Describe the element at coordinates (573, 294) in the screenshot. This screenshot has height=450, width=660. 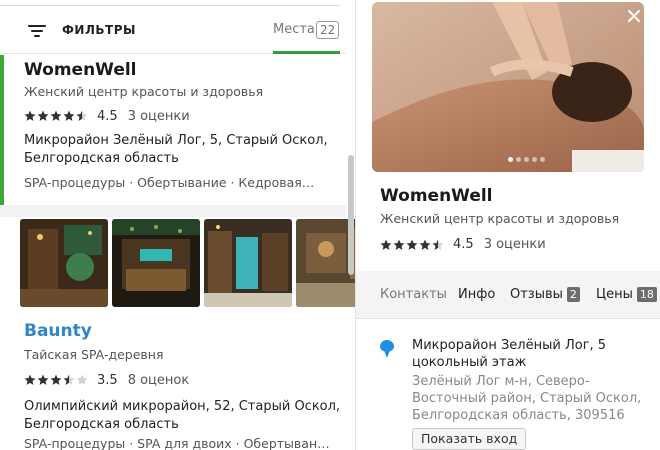
I see `reviews-count-badge: 2` at that location.